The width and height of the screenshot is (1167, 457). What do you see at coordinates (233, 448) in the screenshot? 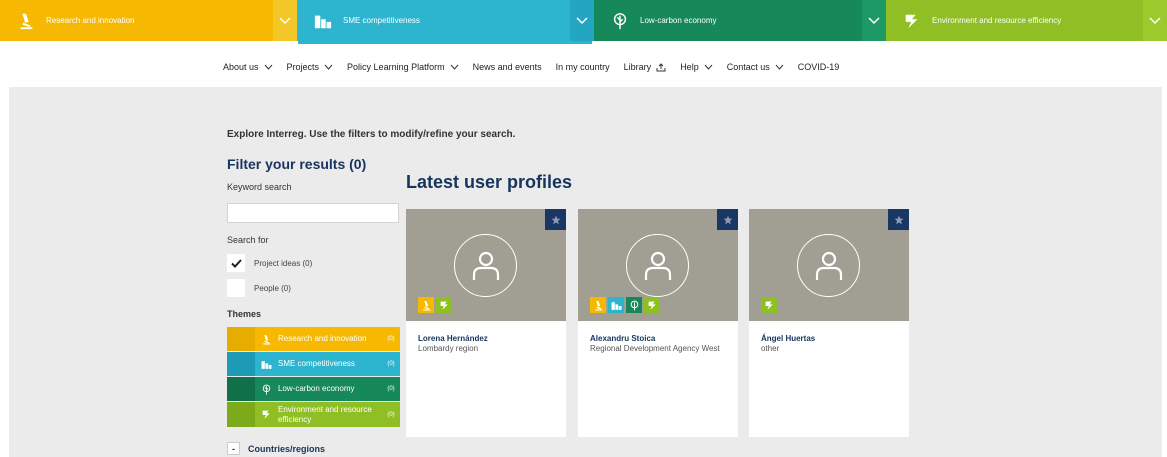
I see `collapse-toggle: -` at bounding box center [233, 448].